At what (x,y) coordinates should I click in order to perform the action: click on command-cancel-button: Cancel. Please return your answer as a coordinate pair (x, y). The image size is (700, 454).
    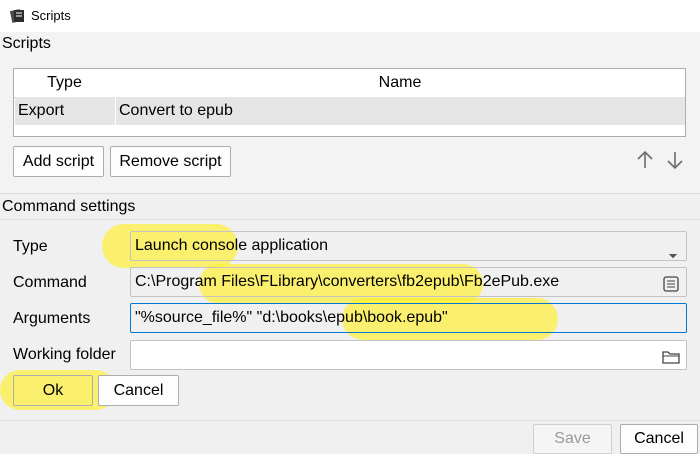
    Looking at the image, I should click on (138, 390).